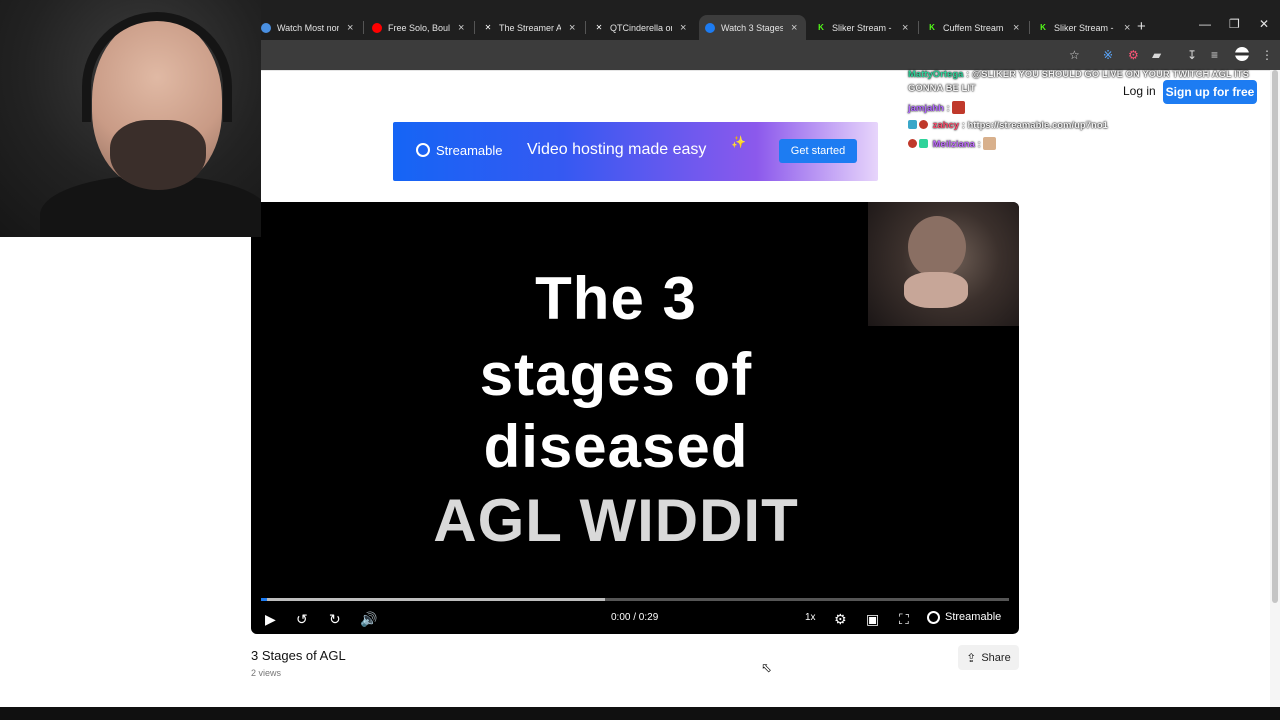 Image resolution: width=1280 pixels, height=720 pixels. Describe the element at coordinates (1242, 54) in the screenshot. I see `profile-avatar-icon` at that location.